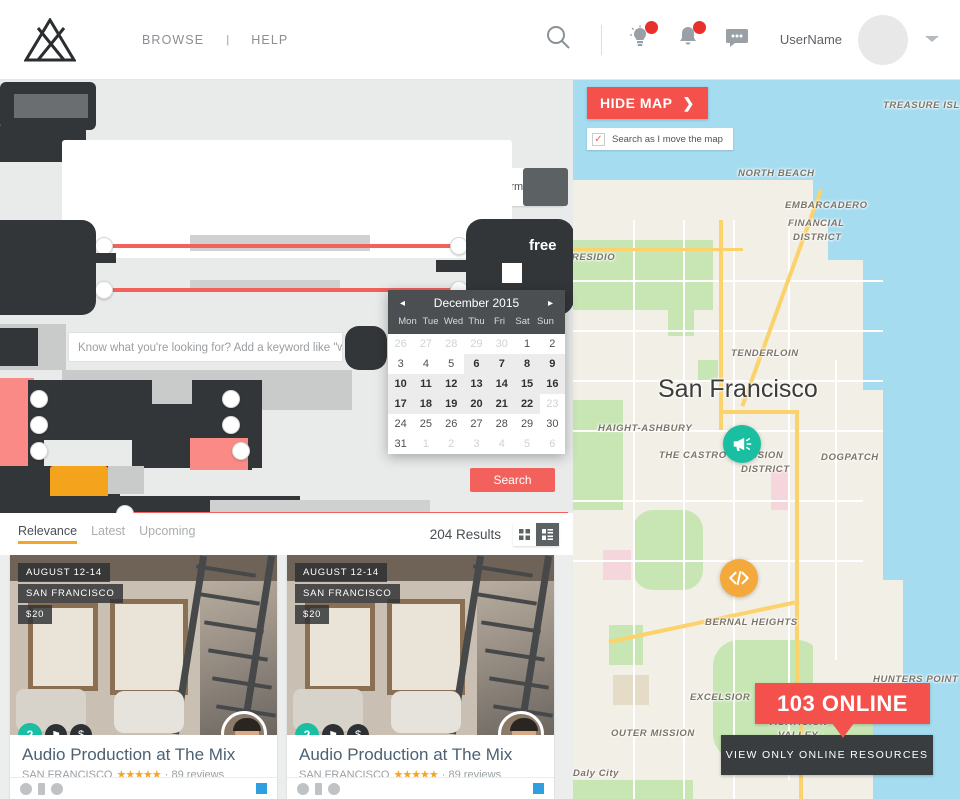 The image size is (960, 799). What do you see at coordinates (547, 534) in the screenshot?
I see `list-view-icon` at bounding box center [547, 534].